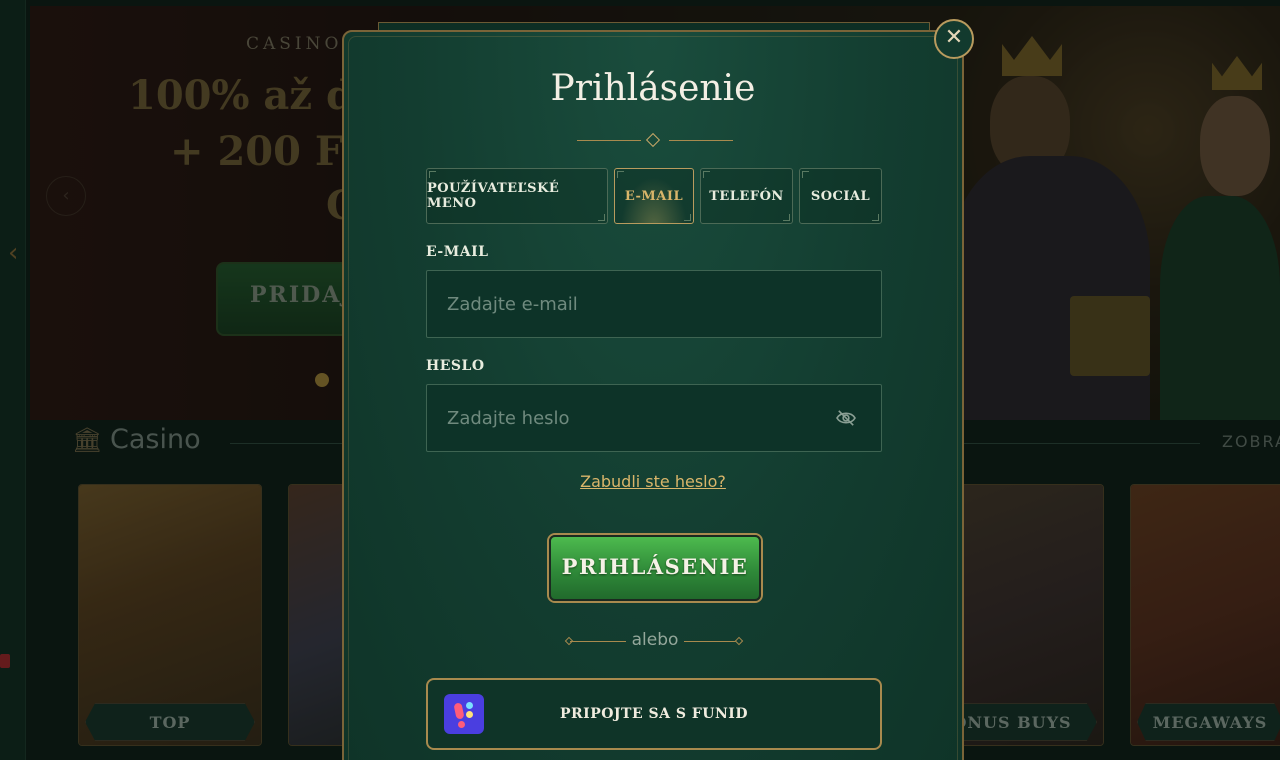  What do you see at coordinates (655, 140) in the screenshot?
I see `title-ornament` at bounding box center [655, 140].